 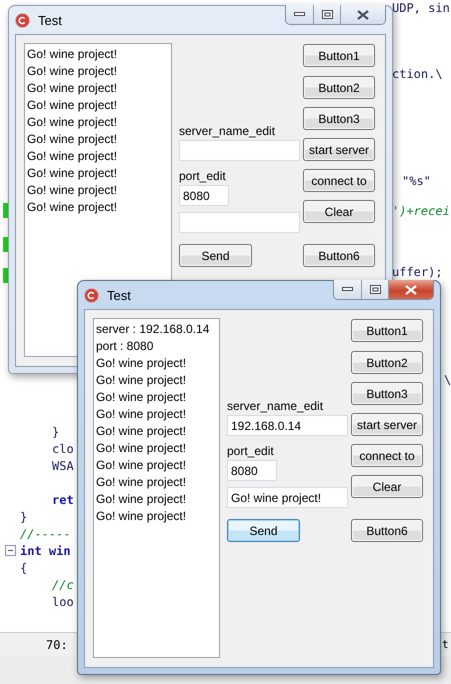 What do you see at coordinates (416, 181) in the screenshot?
I see `code-text: "%s"` at bounding box center [416, 181].